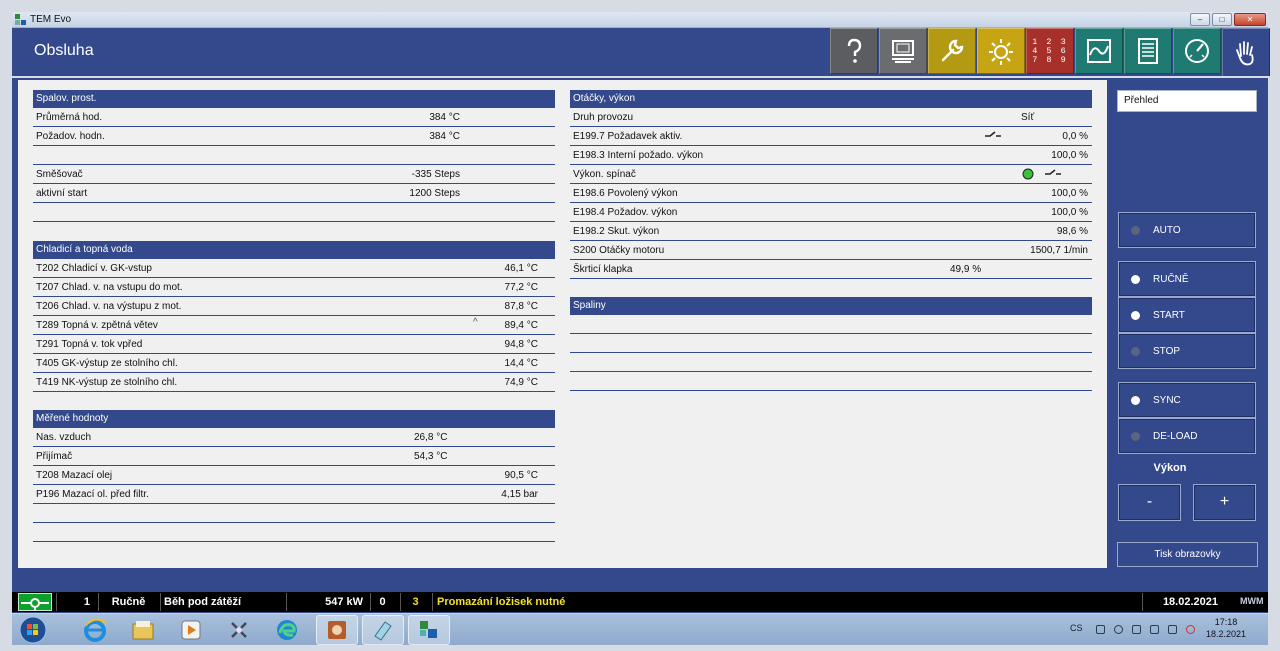 Image resolution: width=1280 pixels, height=651 pixels. I want to click on row-value: 384 °C, so click(444, 136).